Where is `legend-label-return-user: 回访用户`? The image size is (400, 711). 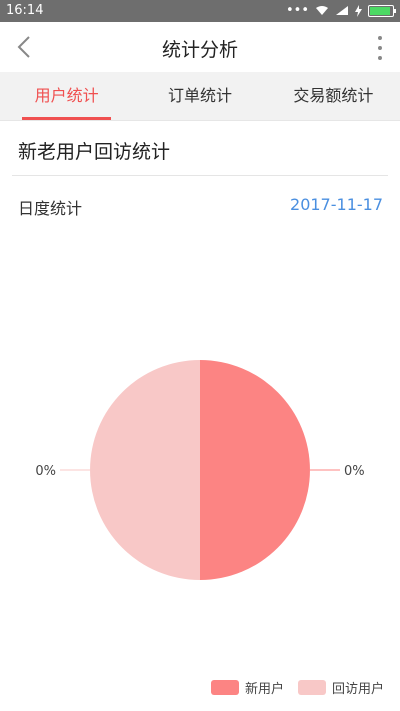 legend-label-return-user: 回访用户 is located at coordinates (357, 689).